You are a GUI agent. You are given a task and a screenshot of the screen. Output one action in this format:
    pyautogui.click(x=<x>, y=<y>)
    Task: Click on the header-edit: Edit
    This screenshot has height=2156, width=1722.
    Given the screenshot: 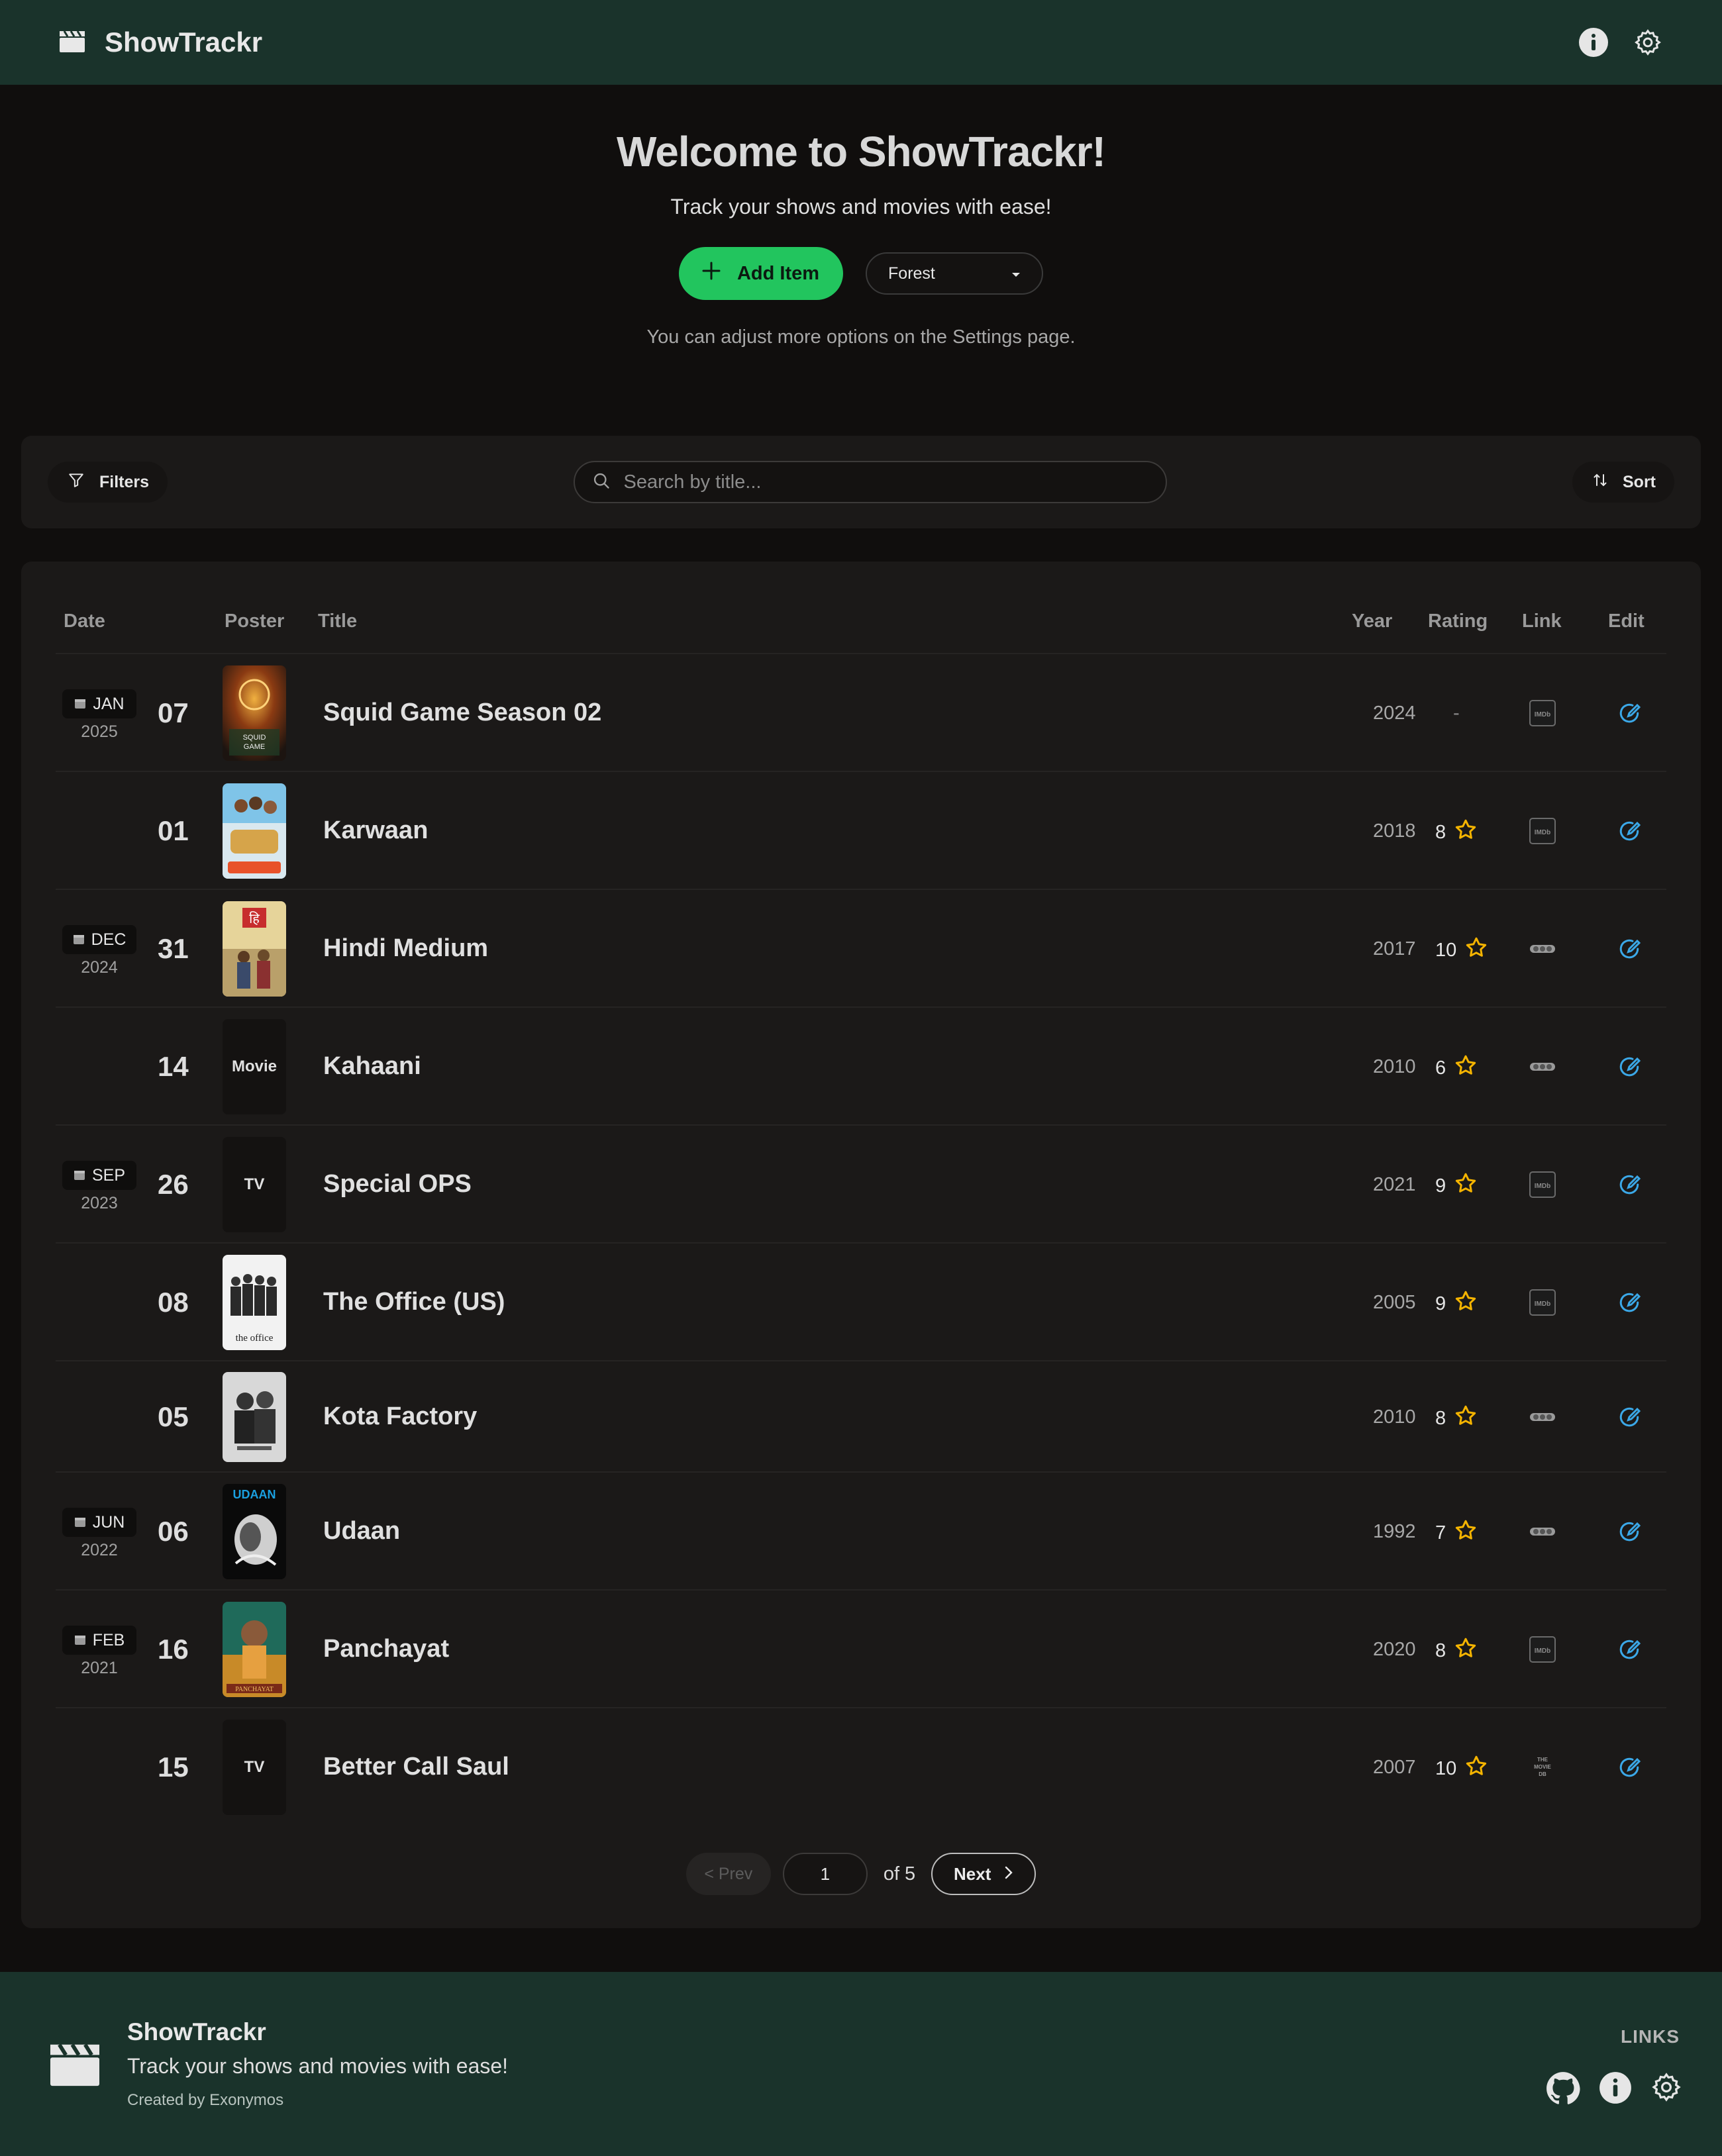 What is the action you would take?
    pyautogui.click(x=1626, y=621)
    